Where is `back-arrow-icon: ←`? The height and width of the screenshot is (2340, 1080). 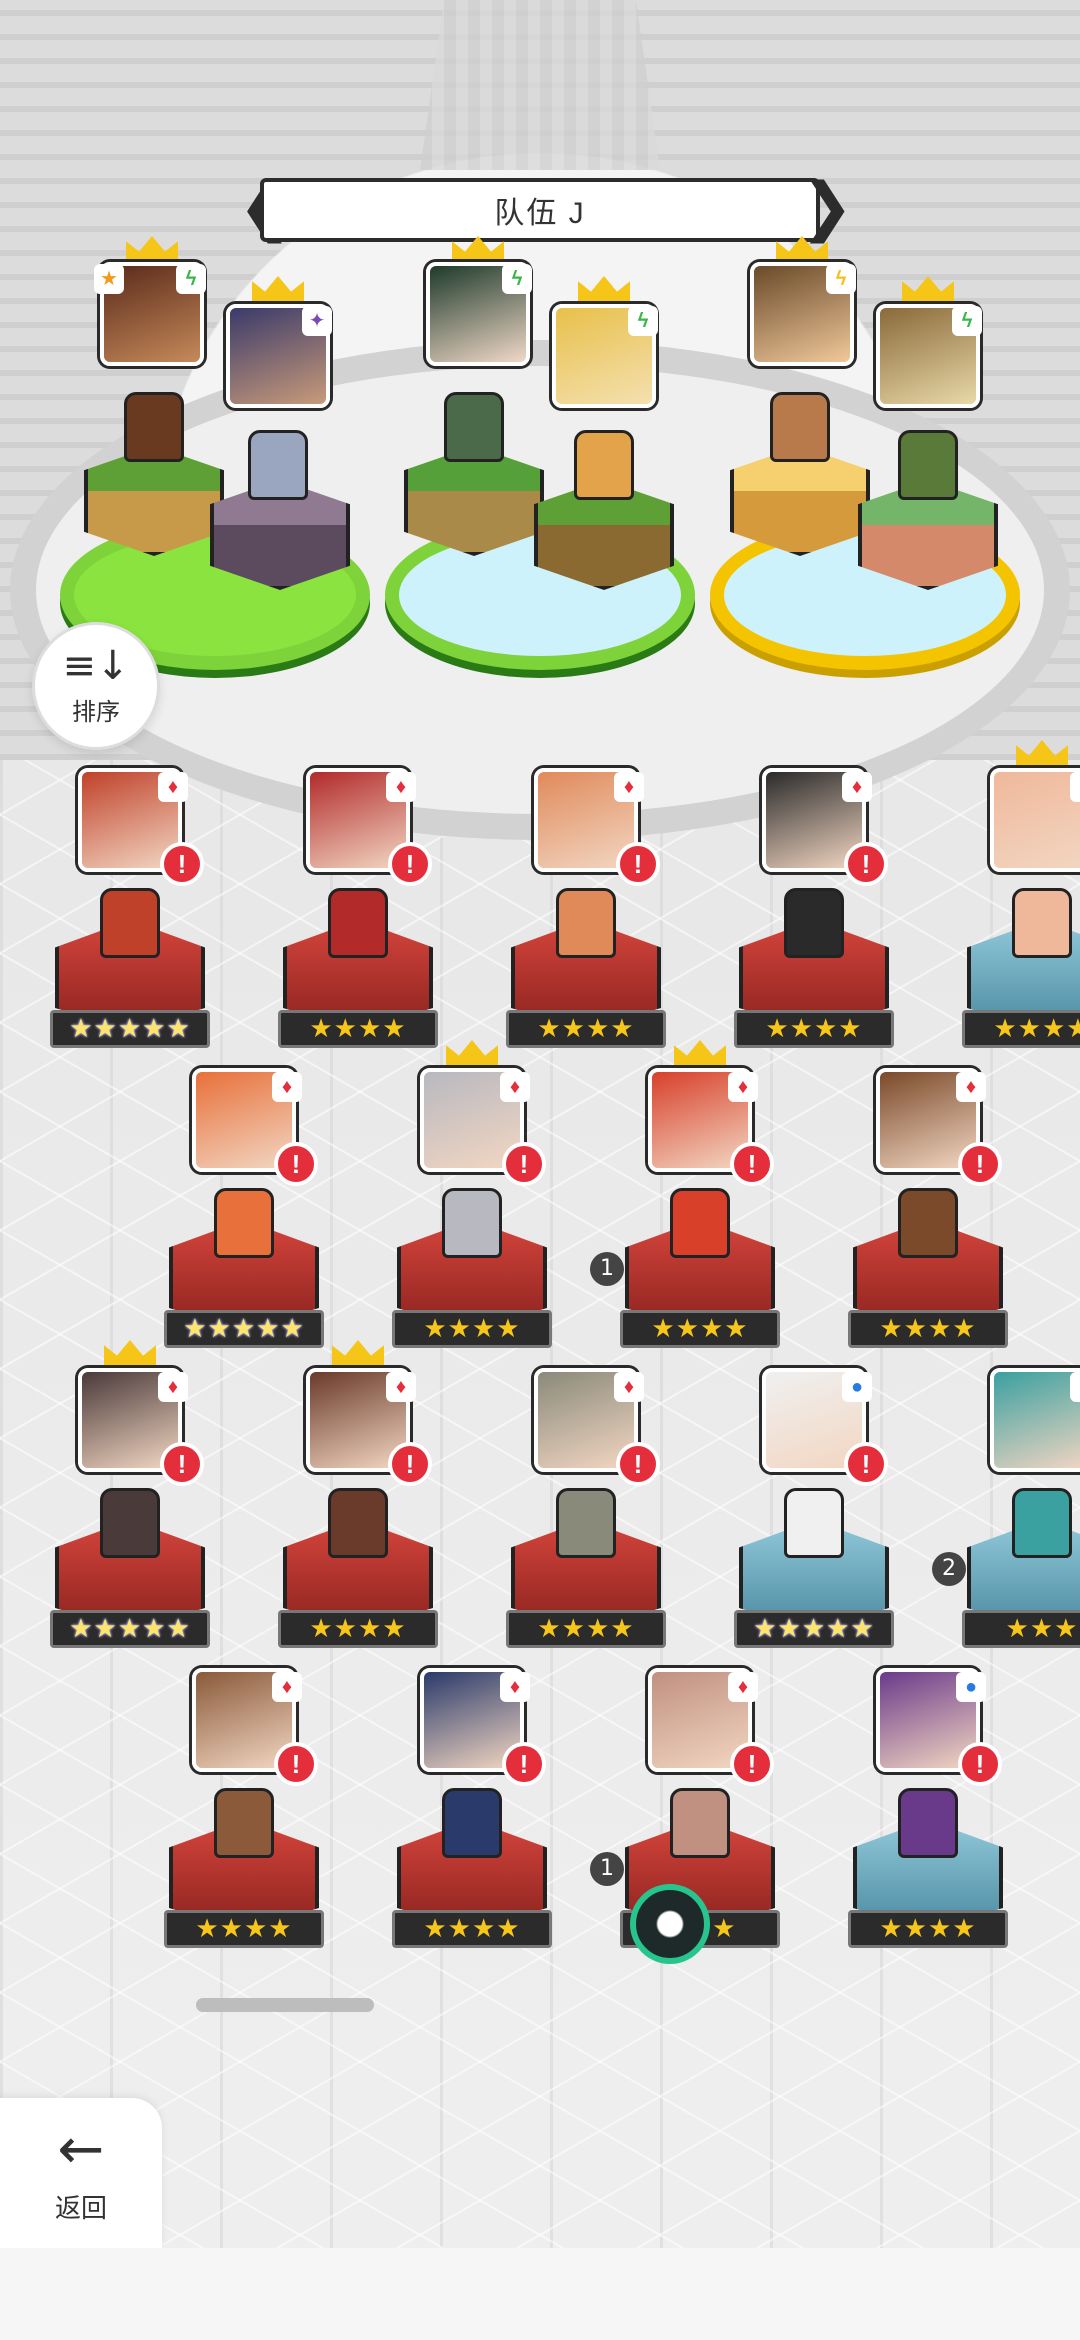 back-arrow-icon: ← is located at coordinates (81, 2149).